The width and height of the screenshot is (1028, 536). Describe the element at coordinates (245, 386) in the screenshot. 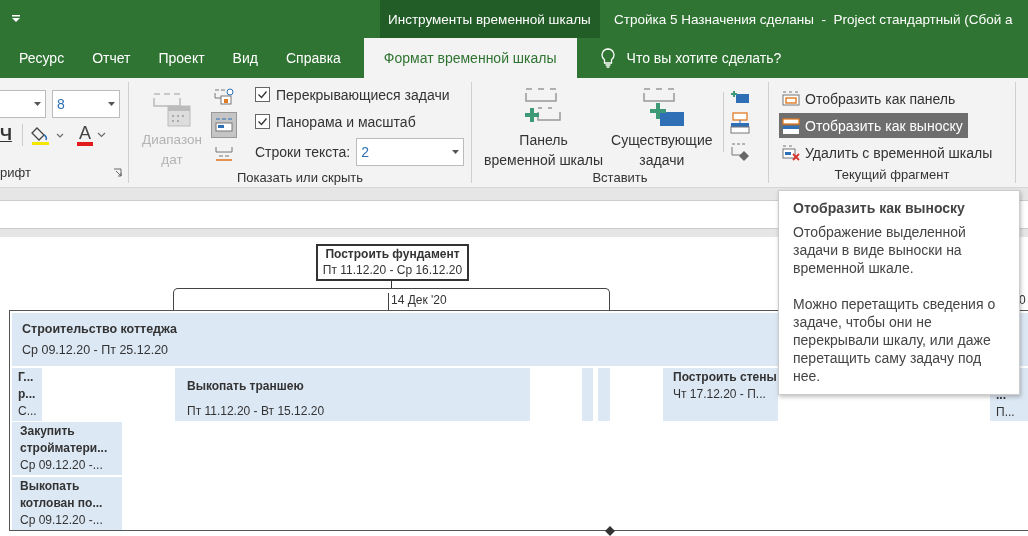

I see `task-title: Выкопать траншею` at that location.